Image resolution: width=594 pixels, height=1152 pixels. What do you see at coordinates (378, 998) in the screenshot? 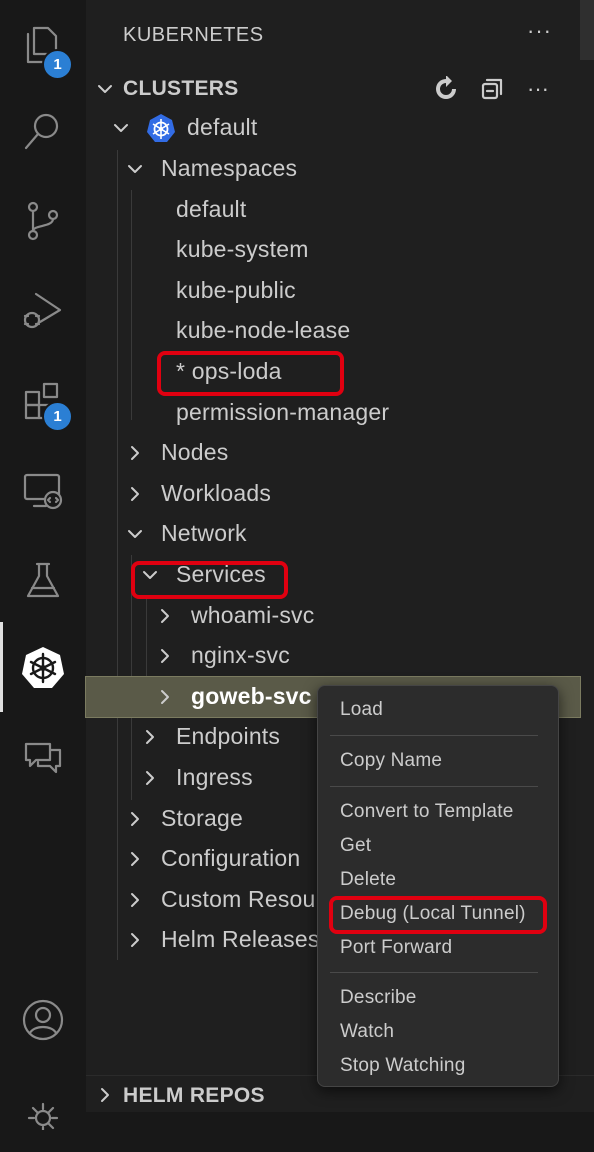
I see `menu-item-describe: Describe` at bounding box center [378, 998].